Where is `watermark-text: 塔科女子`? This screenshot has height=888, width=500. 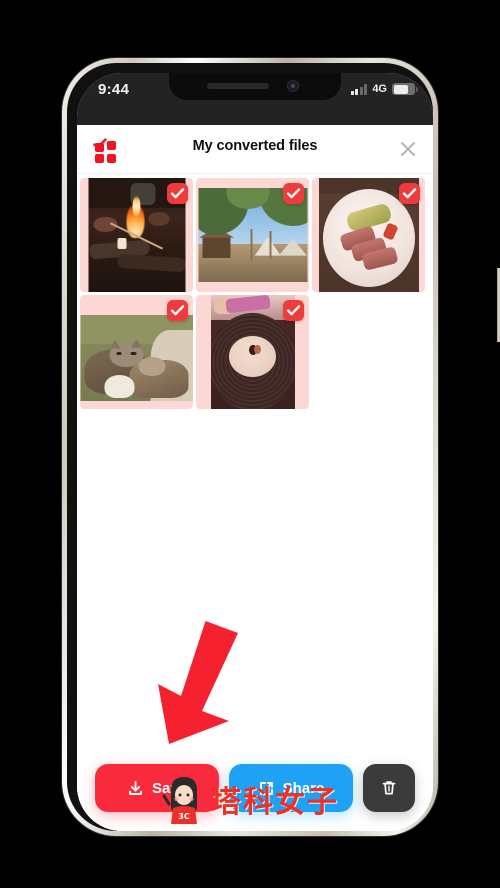
watermark-text: 塔科女子 is located at coordinates (275, 802).